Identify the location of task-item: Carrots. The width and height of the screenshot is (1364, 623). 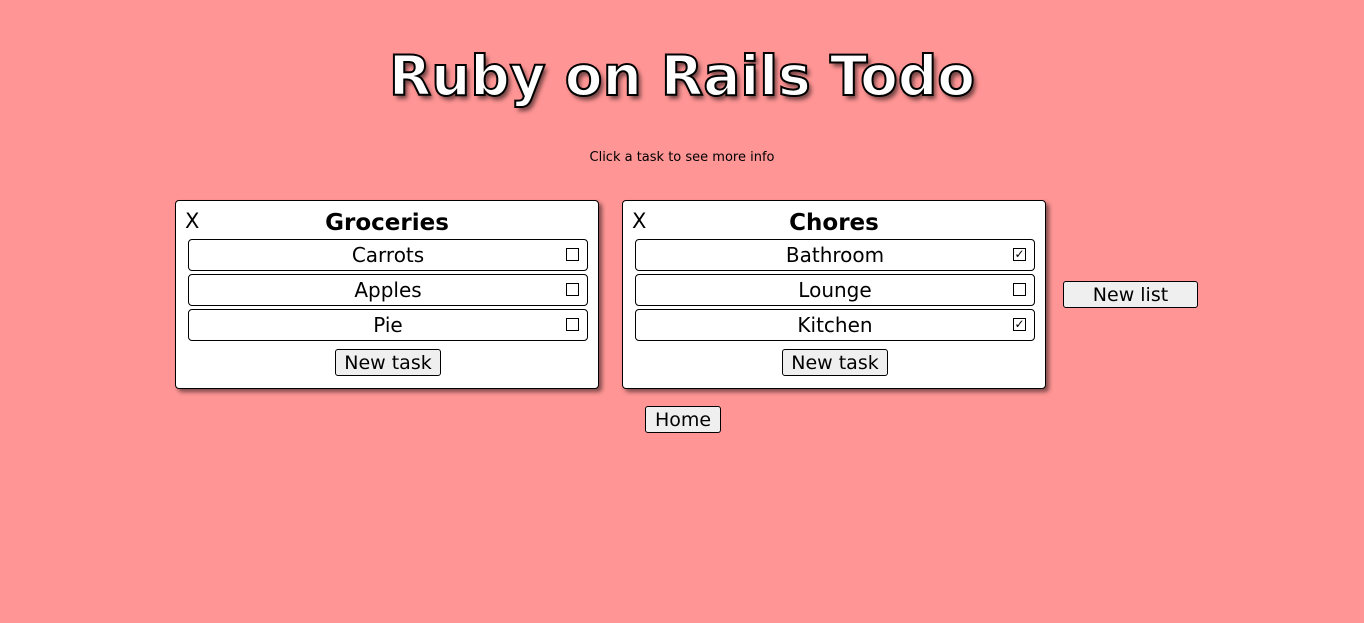
(388, 255).